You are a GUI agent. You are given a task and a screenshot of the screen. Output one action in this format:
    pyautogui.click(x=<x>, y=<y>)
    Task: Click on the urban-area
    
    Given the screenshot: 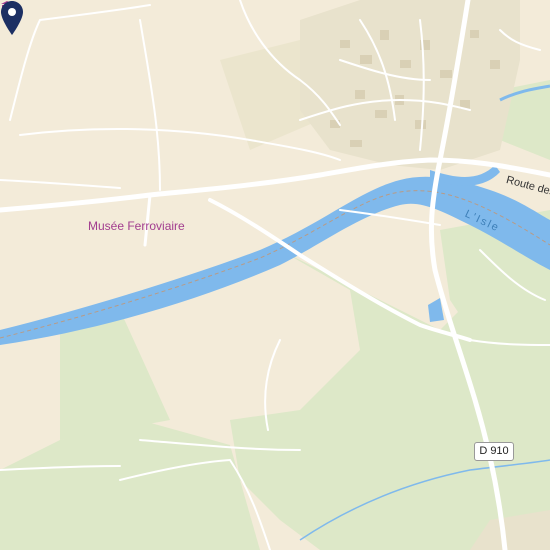 What is the action you would take?
    pyautogui.click(x=410, y=85)
    